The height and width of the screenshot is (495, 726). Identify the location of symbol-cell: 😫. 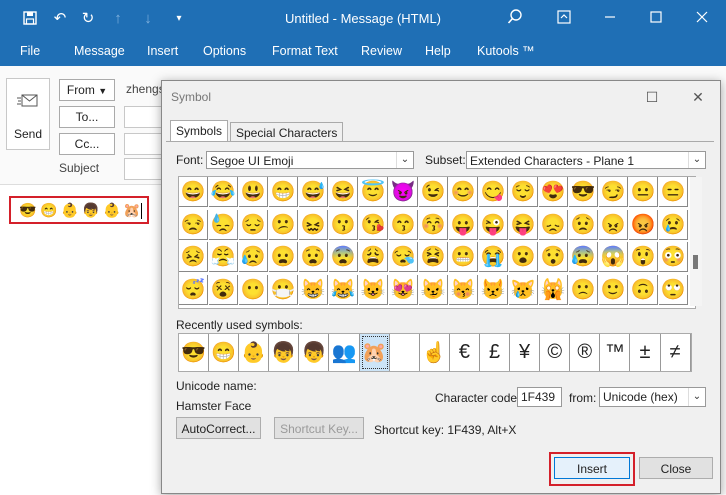
(433, 257).